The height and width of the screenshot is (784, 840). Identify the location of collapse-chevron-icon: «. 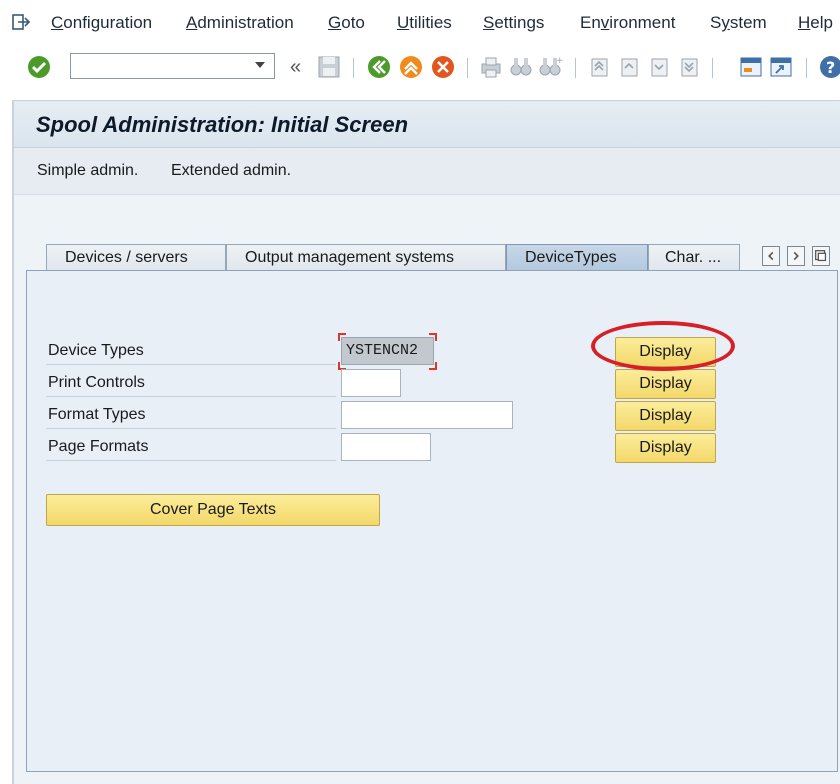
(295, 67).